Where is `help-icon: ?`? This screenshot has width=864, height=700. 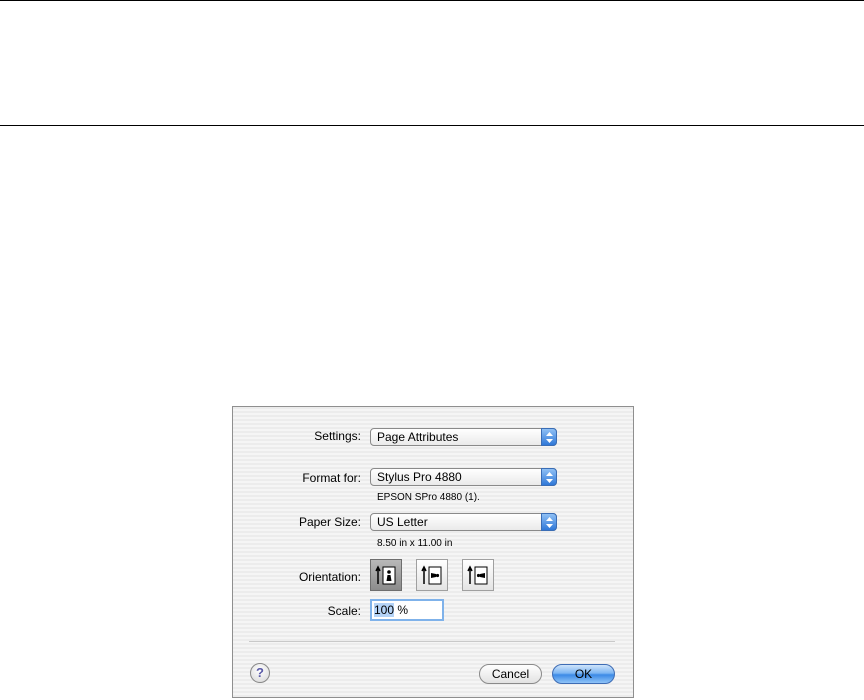 help-icon: ? is located at coordinates (260, 672).